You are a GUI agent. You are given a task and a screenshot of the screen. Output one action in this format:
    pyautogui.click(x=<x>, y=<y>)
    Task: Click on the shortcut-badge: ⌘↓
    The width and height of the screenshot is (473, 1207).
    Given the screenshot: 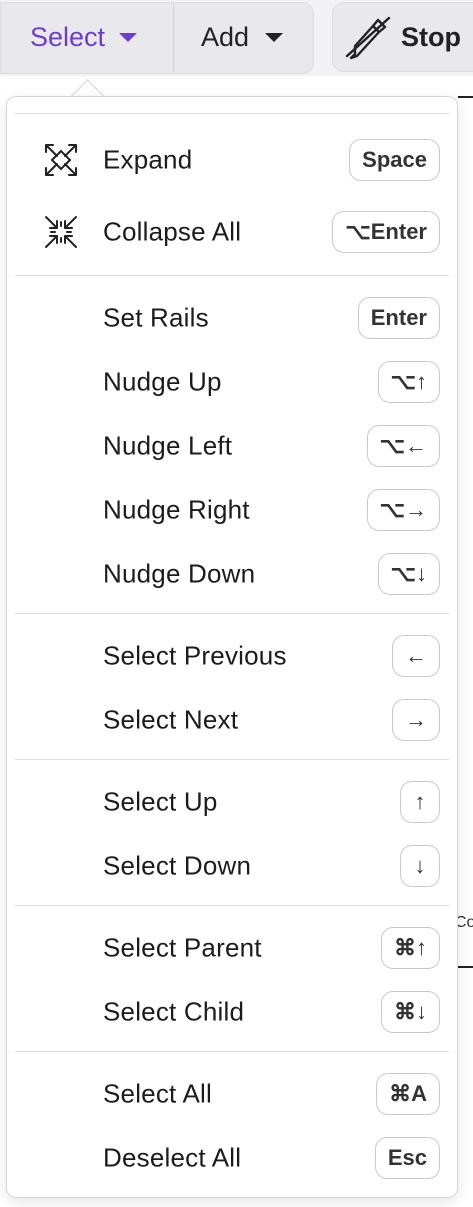 What is the action you would take?
    pyautogui.click(x=410, y=1012)
    